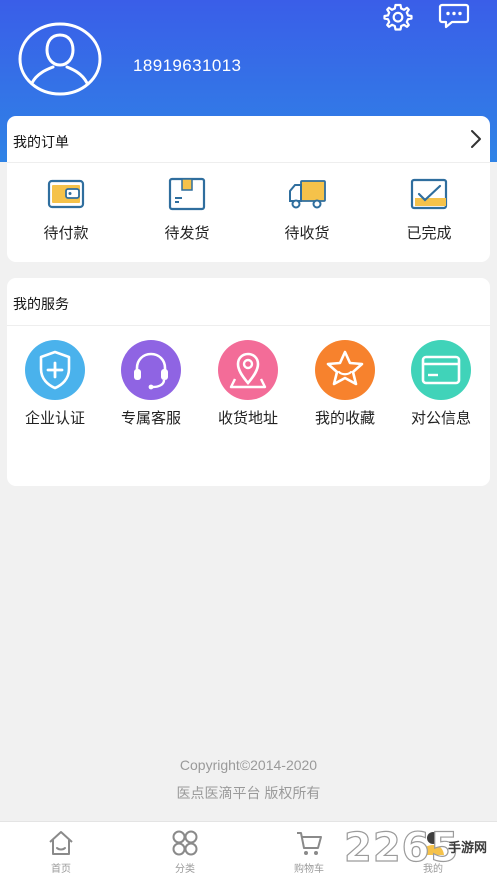 This screenshot has width=497, height=883. I want to click on service-item-enterprise-certification: 企业认证, so click(55, 384).